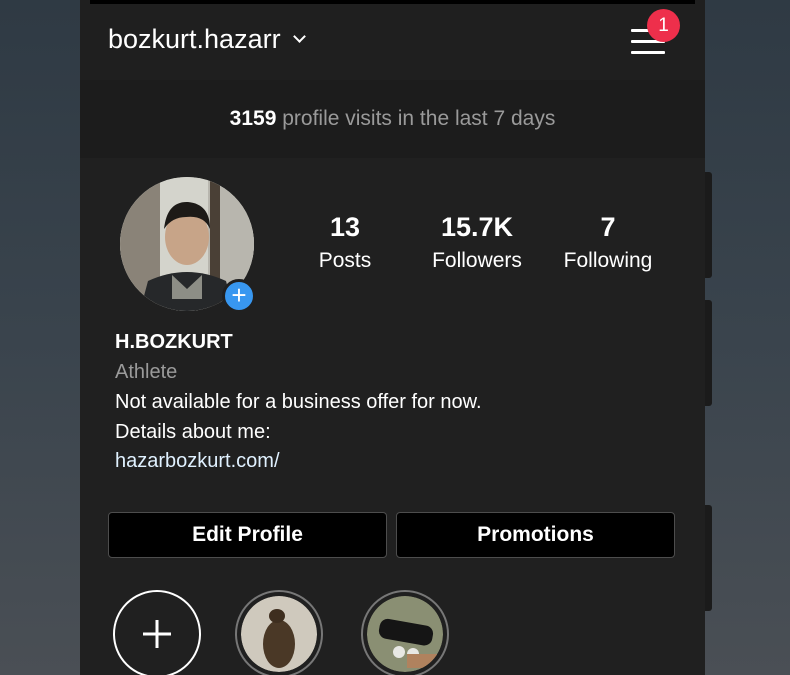  I want to click on following-label: Following, so click(608, 260).